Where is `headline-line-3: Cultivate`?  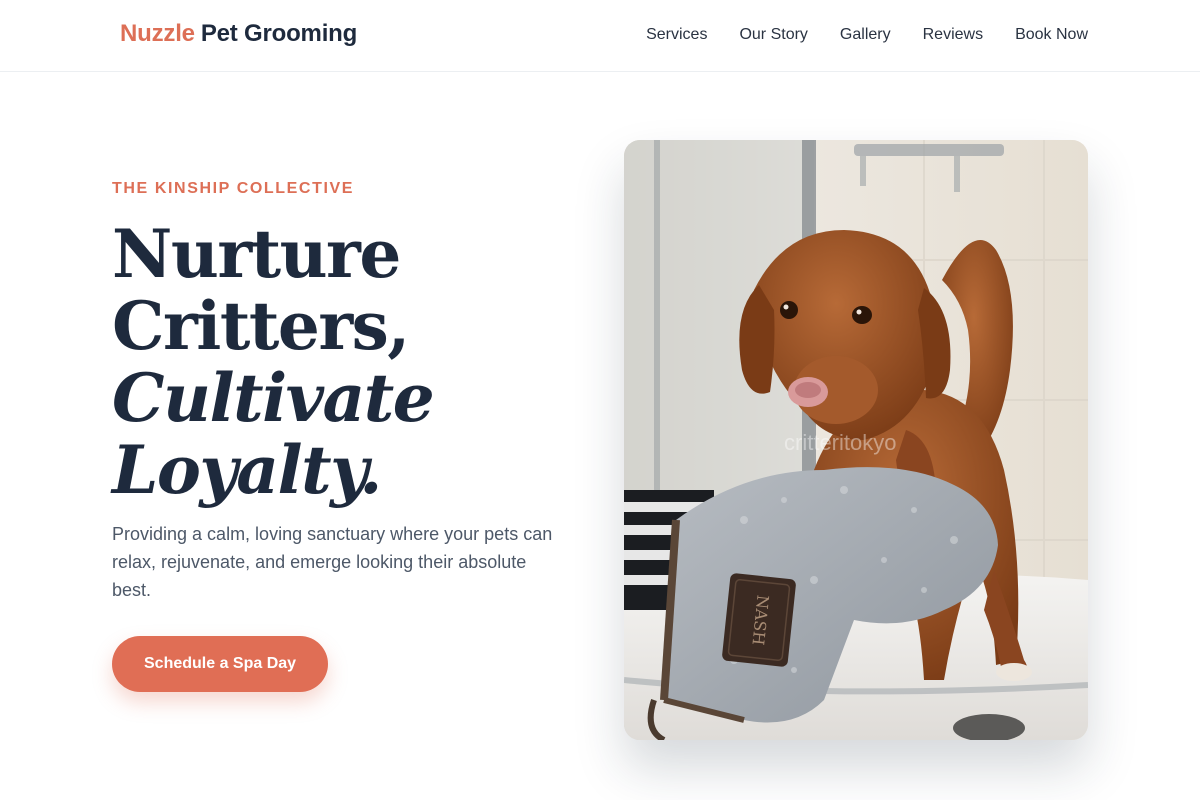
headline-line-3: Cultivate is located at coordinates (273, 398).